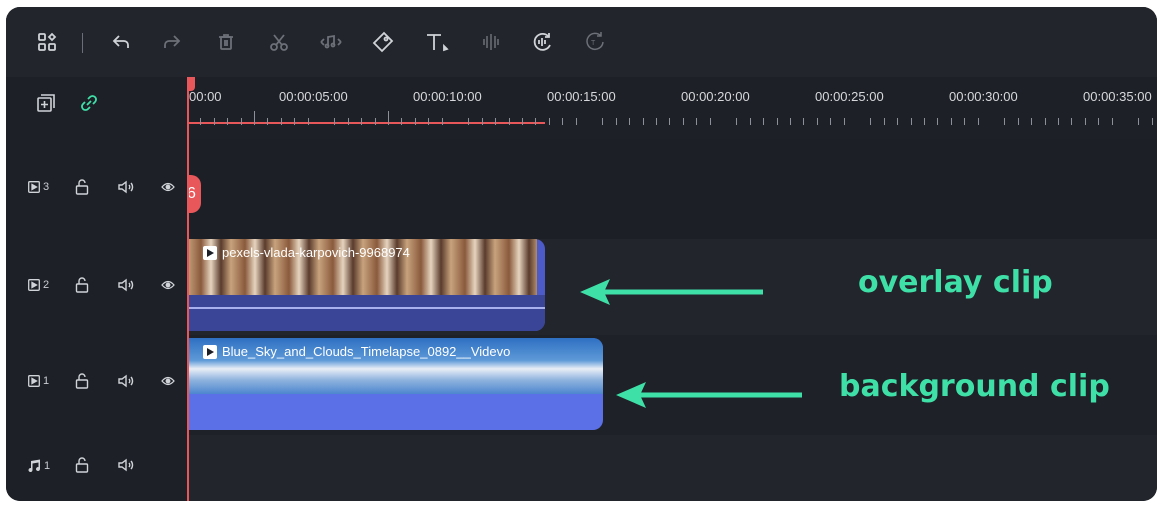 Image resolution: width=1161 pixels, height=506 pixels. What do you see at coordinates (313, 96) in the screenshot?
I see `ruler-label: 00:00:05:00` at bounding box center [313, 96].